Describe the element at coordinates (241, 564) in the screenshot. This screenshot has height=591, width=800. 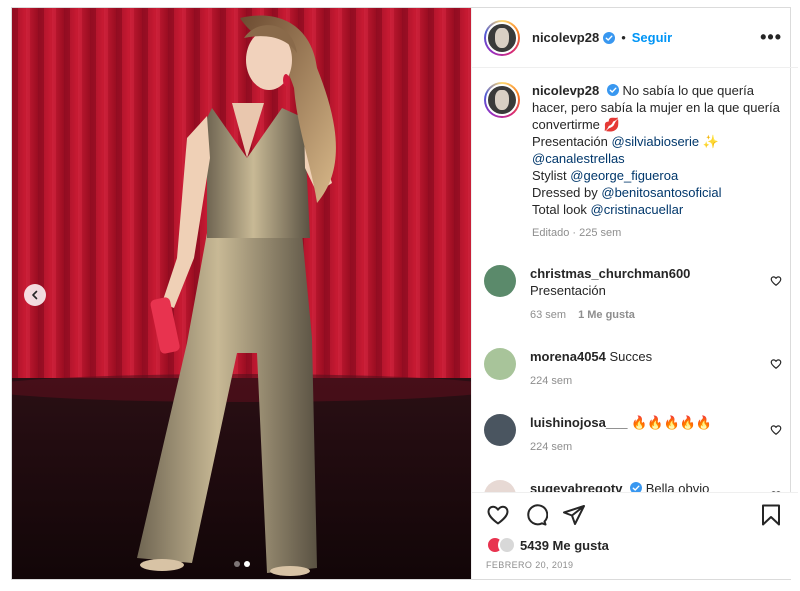
I see `carousel-indicator` at that location.